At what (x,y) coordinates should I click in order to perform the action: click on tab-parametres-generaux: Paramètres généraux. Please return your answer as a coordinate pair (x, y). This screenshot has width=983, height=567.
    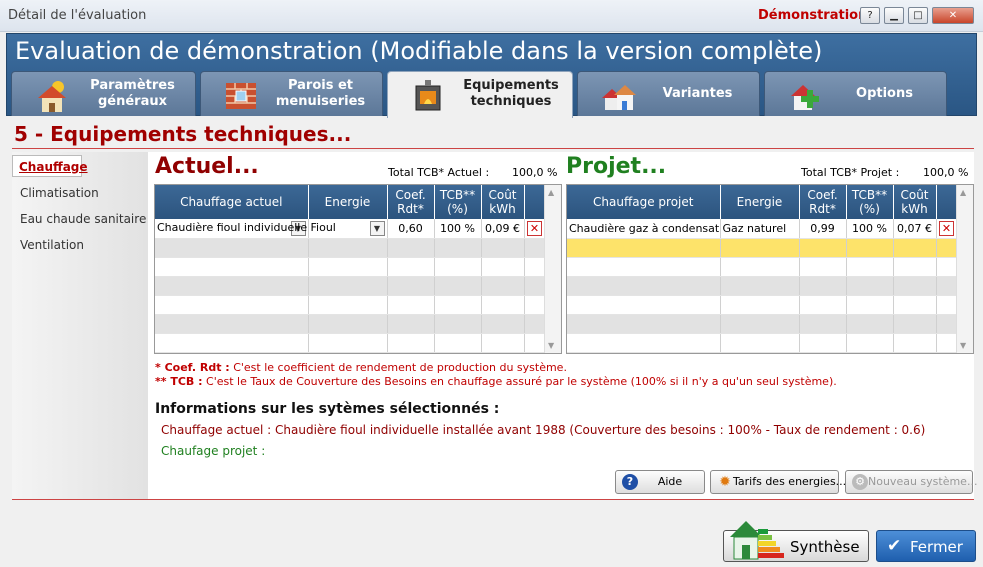
    Looking at the image, I should click on (103, 93).